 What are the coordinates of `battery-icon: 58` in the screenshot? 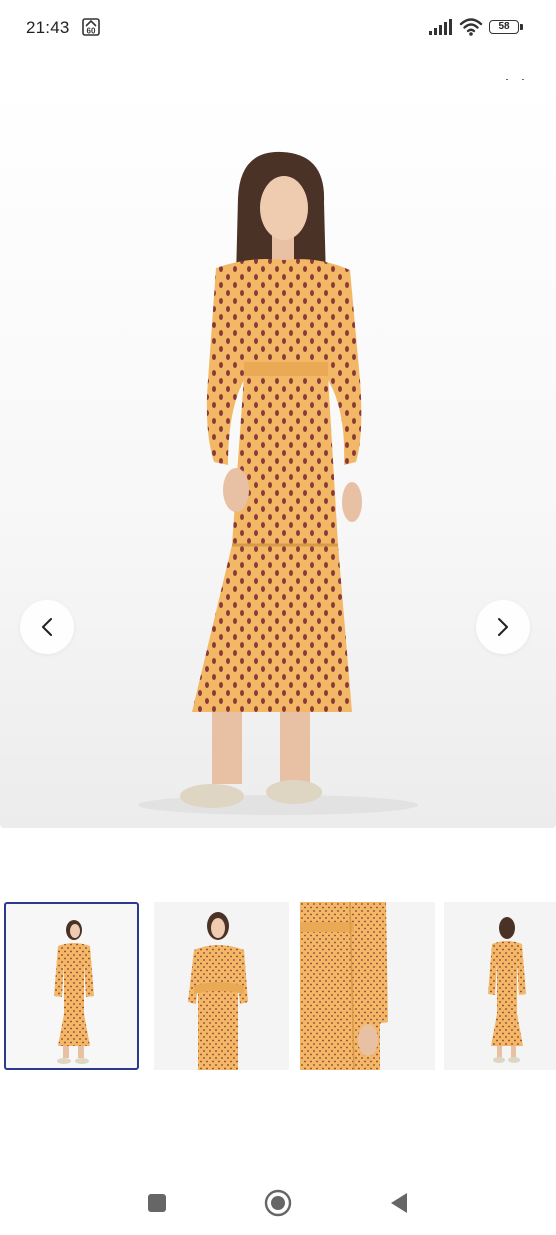 It's located at (504, 27).